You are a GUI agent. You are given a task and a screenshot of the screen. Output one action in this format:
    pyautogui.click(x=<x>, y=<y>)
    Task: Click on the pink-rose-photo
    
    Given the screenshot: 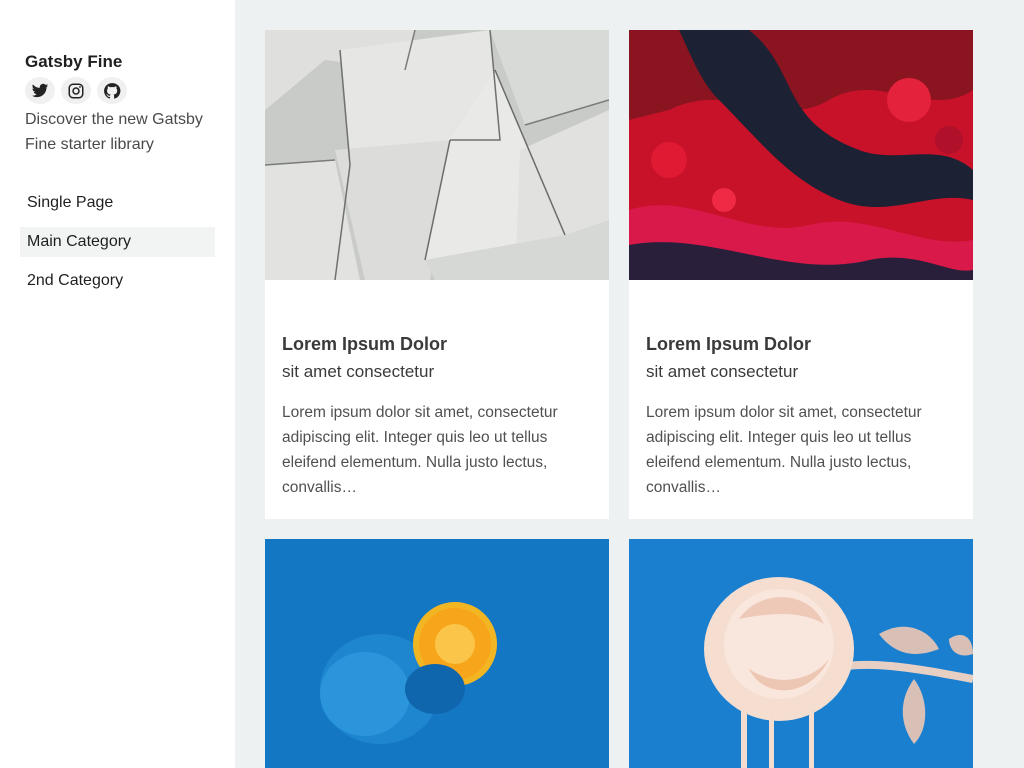 What is the action you would take?
    pyautogui.click(x=801, y=653)
    